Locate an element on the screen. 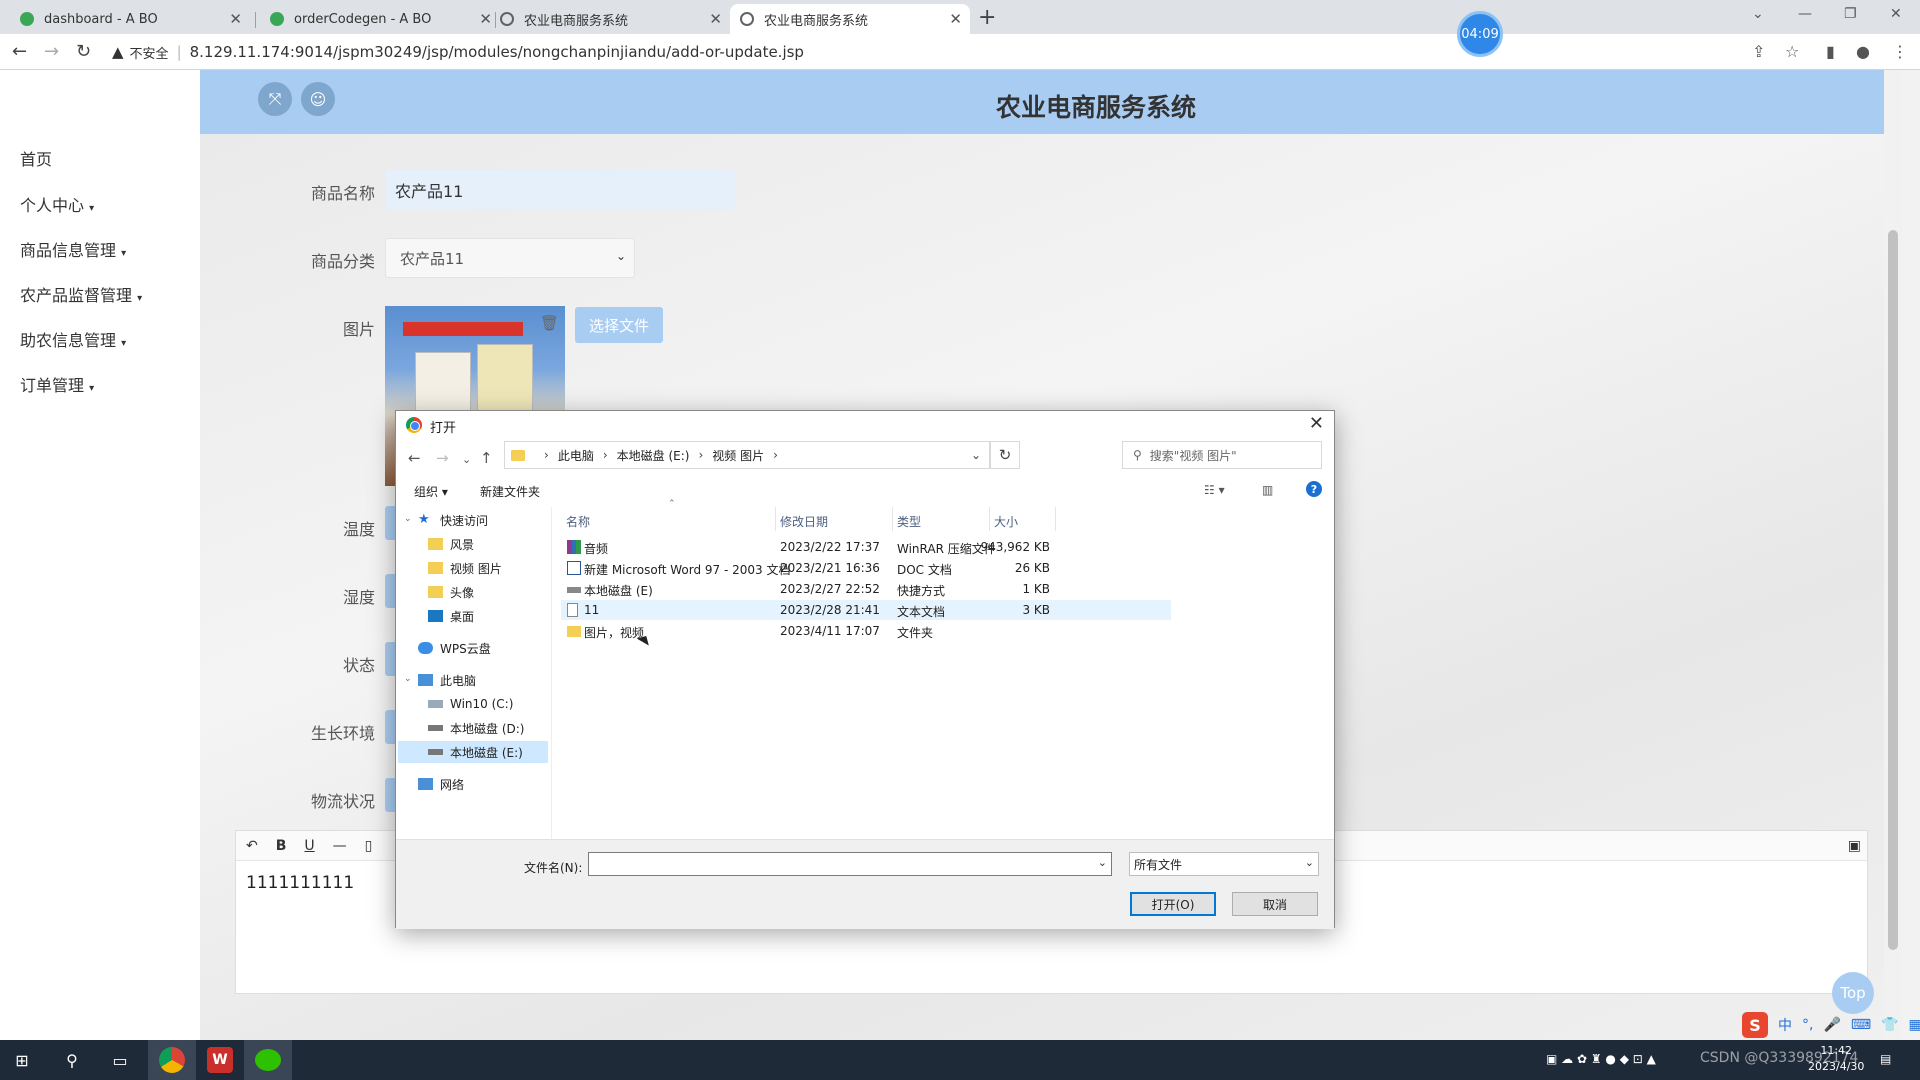 This screenshot has height=1080, width=1920. category-select: 农产品11 ⌄ is located at coordinates (510, 258).